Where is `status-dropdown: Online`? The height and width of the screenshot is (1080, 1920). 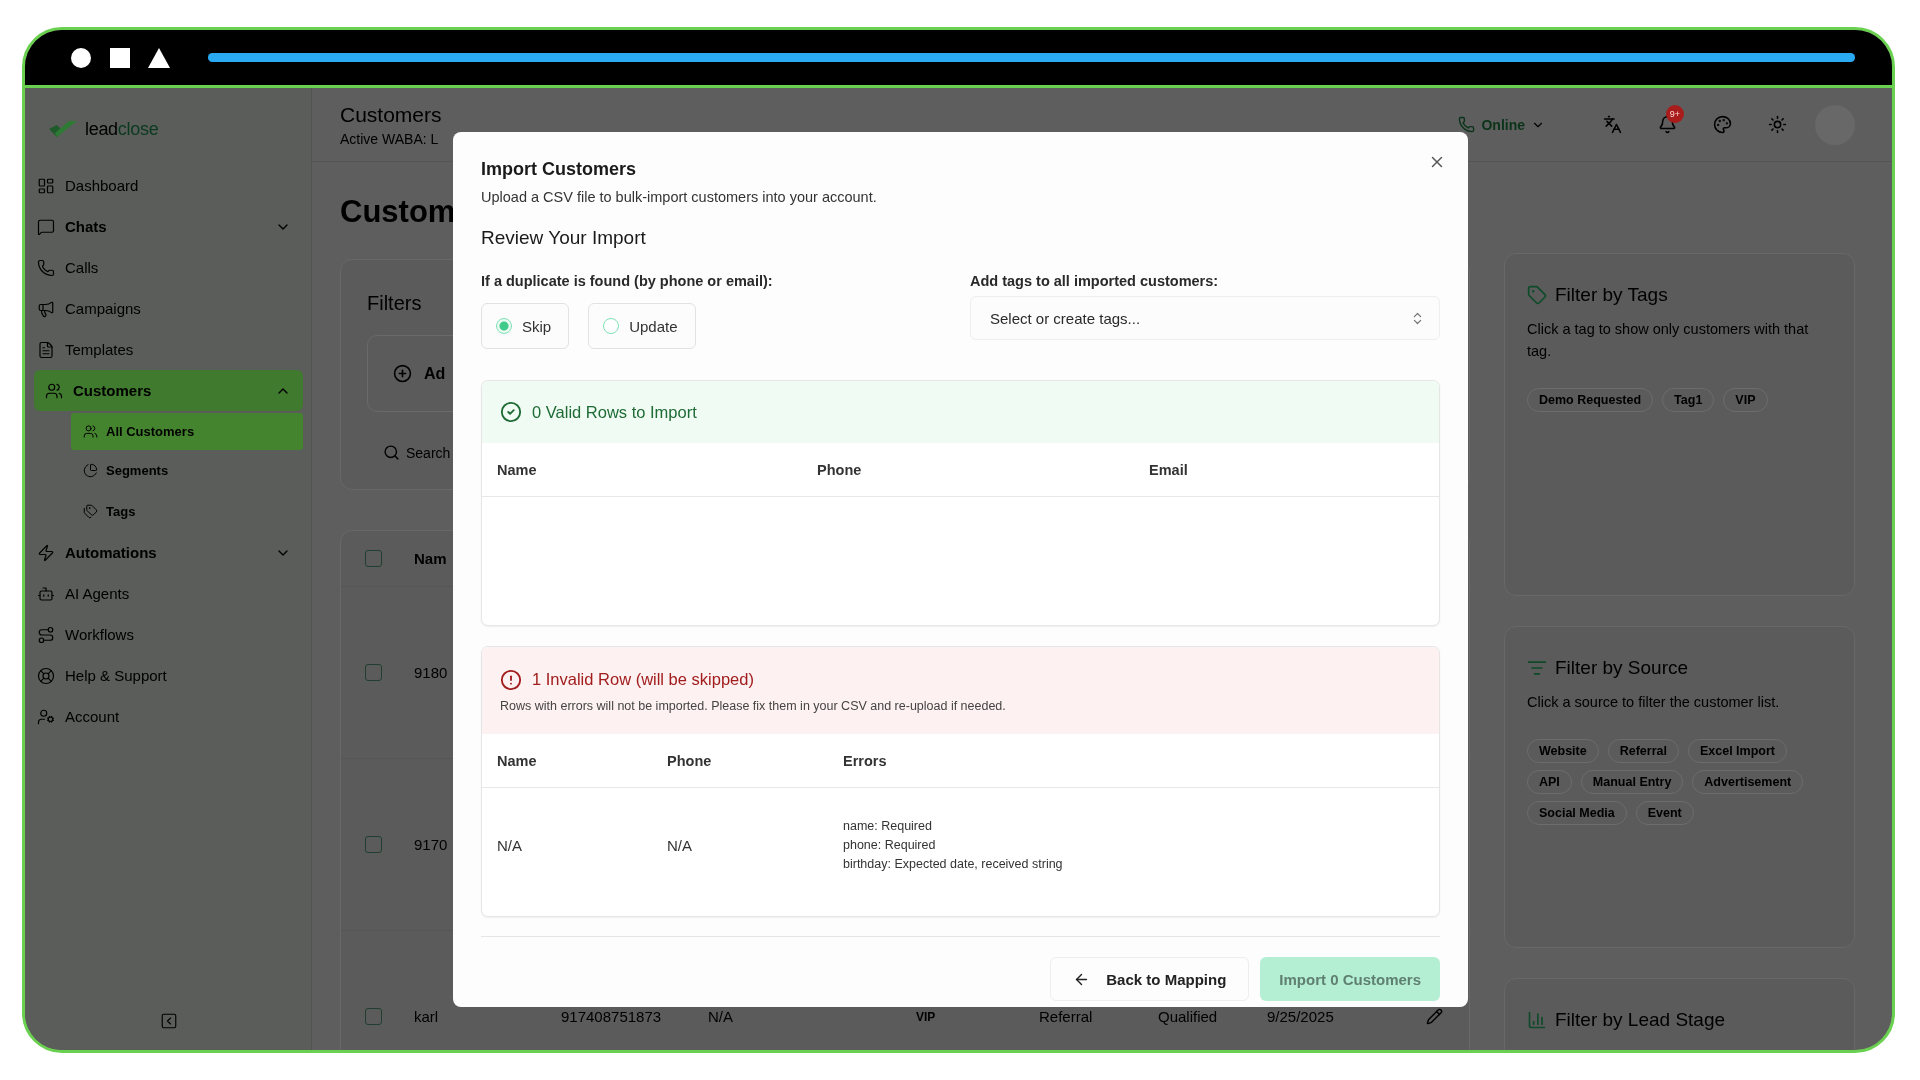 status-dropdown: Online is located at coordinates (1501, 124).